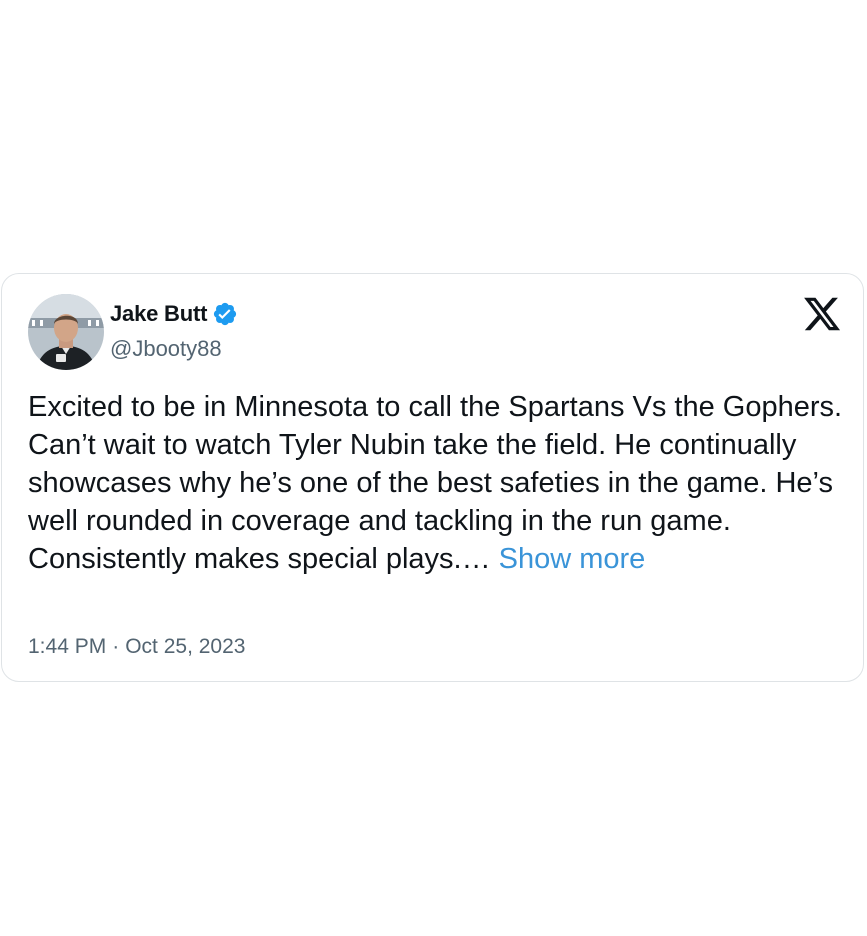  Describe the element at coordinates (185, 646) in the screenshot. I see `tweet-date: Oct 25, 2023` at that location.